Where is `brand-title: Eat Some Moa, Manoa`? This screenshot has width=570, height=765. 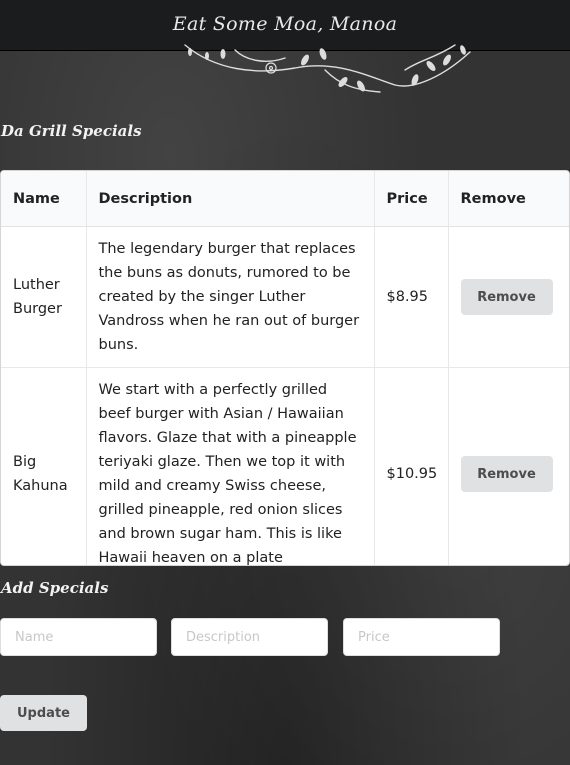 brand-title: Eat Some Moa, Manoa is located at coordinates (285, 24).